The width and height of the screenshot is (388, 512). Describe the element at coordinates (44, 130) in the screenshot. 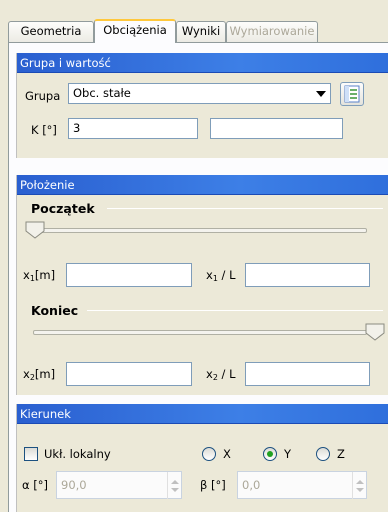

I see `k-label: K [°]` at that location.